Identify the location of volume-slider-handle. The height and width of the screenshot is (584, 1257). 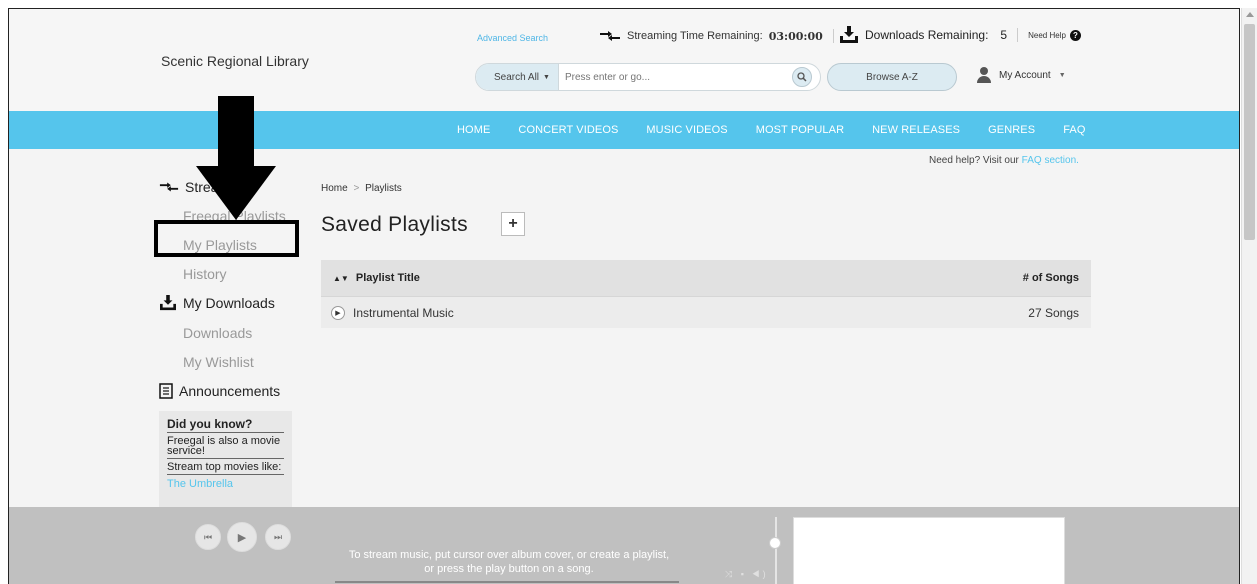
(775, 543).